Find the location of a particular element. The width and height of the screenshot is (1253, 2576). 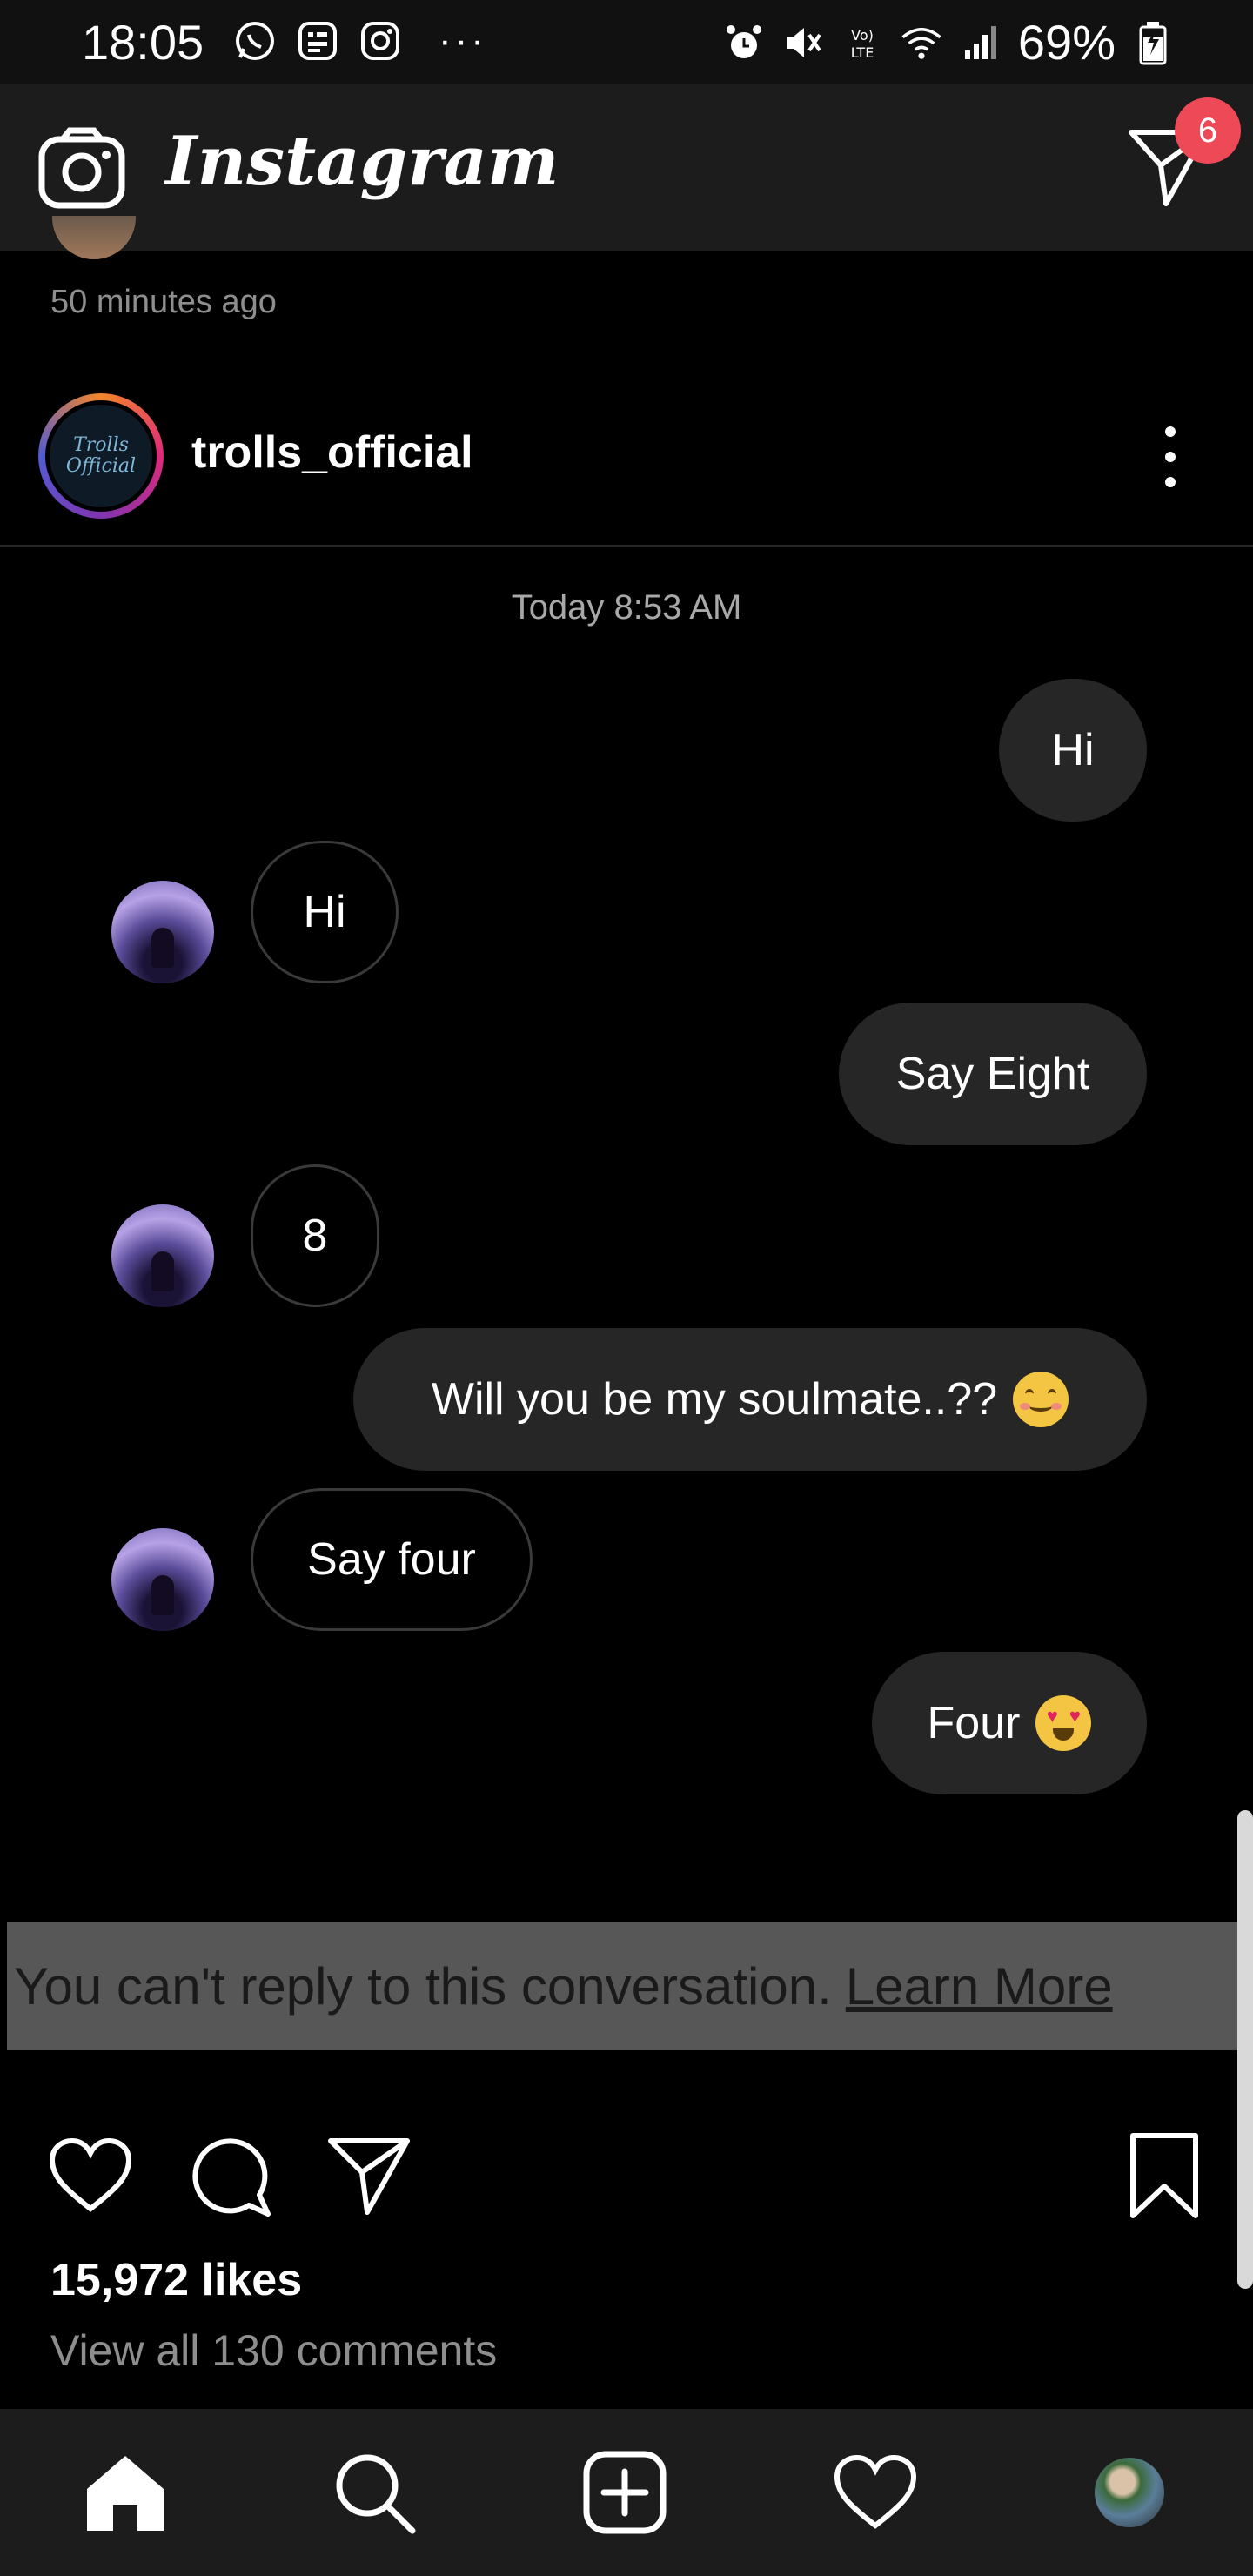

conversation-timestamp: Today 8:53 AM is located at coordinates (626, 607).